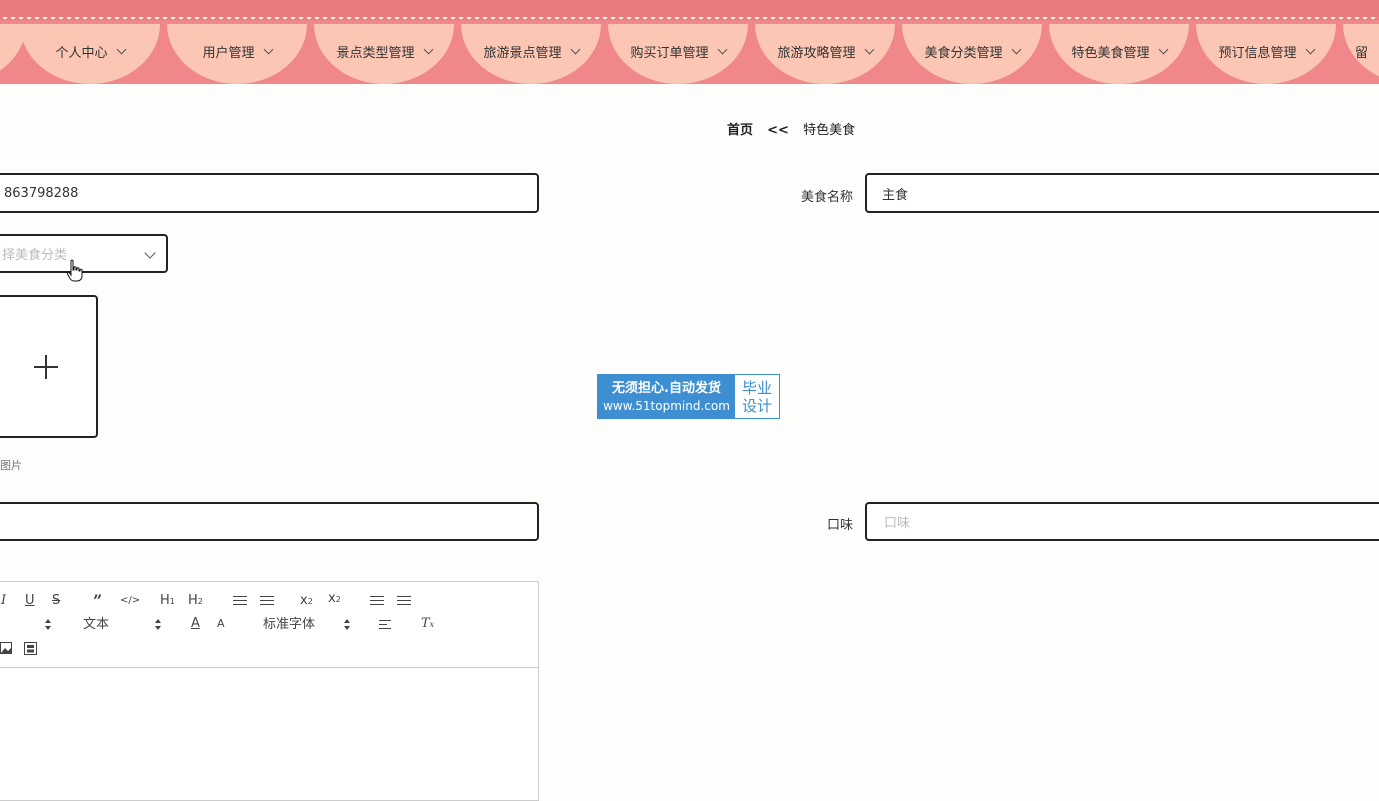  What do you see at coordinates (221, 624) in the screenshot?
I see `background-color-icon: A` at bounding box center [221, 624].